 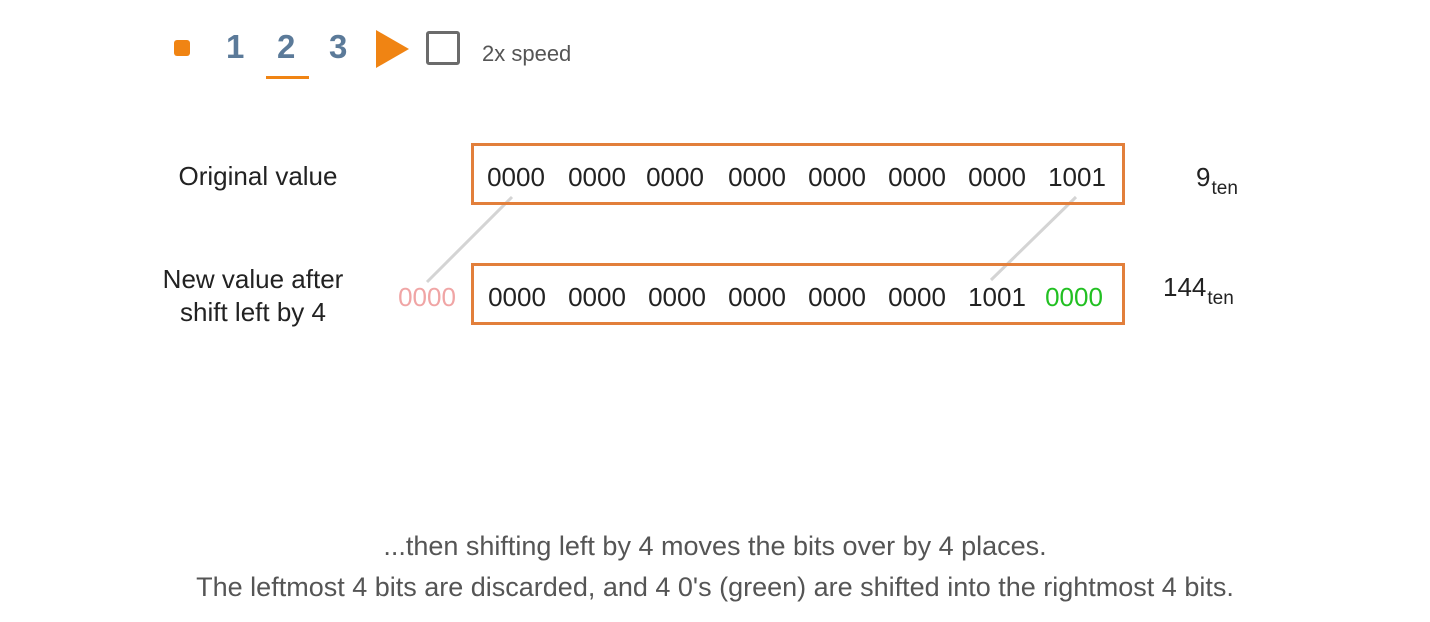 What do you see at coordinates (516, 177) in the screenshot?
I see `original-nibble-1: 0000` at bounding box center [516, 177].